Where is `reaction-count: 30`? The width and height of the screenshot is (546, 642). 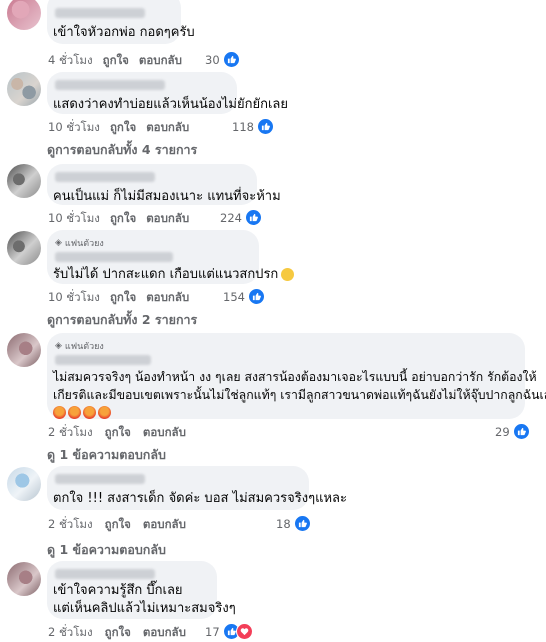 reaction-count: 30 is located at coordinates (222, 59).